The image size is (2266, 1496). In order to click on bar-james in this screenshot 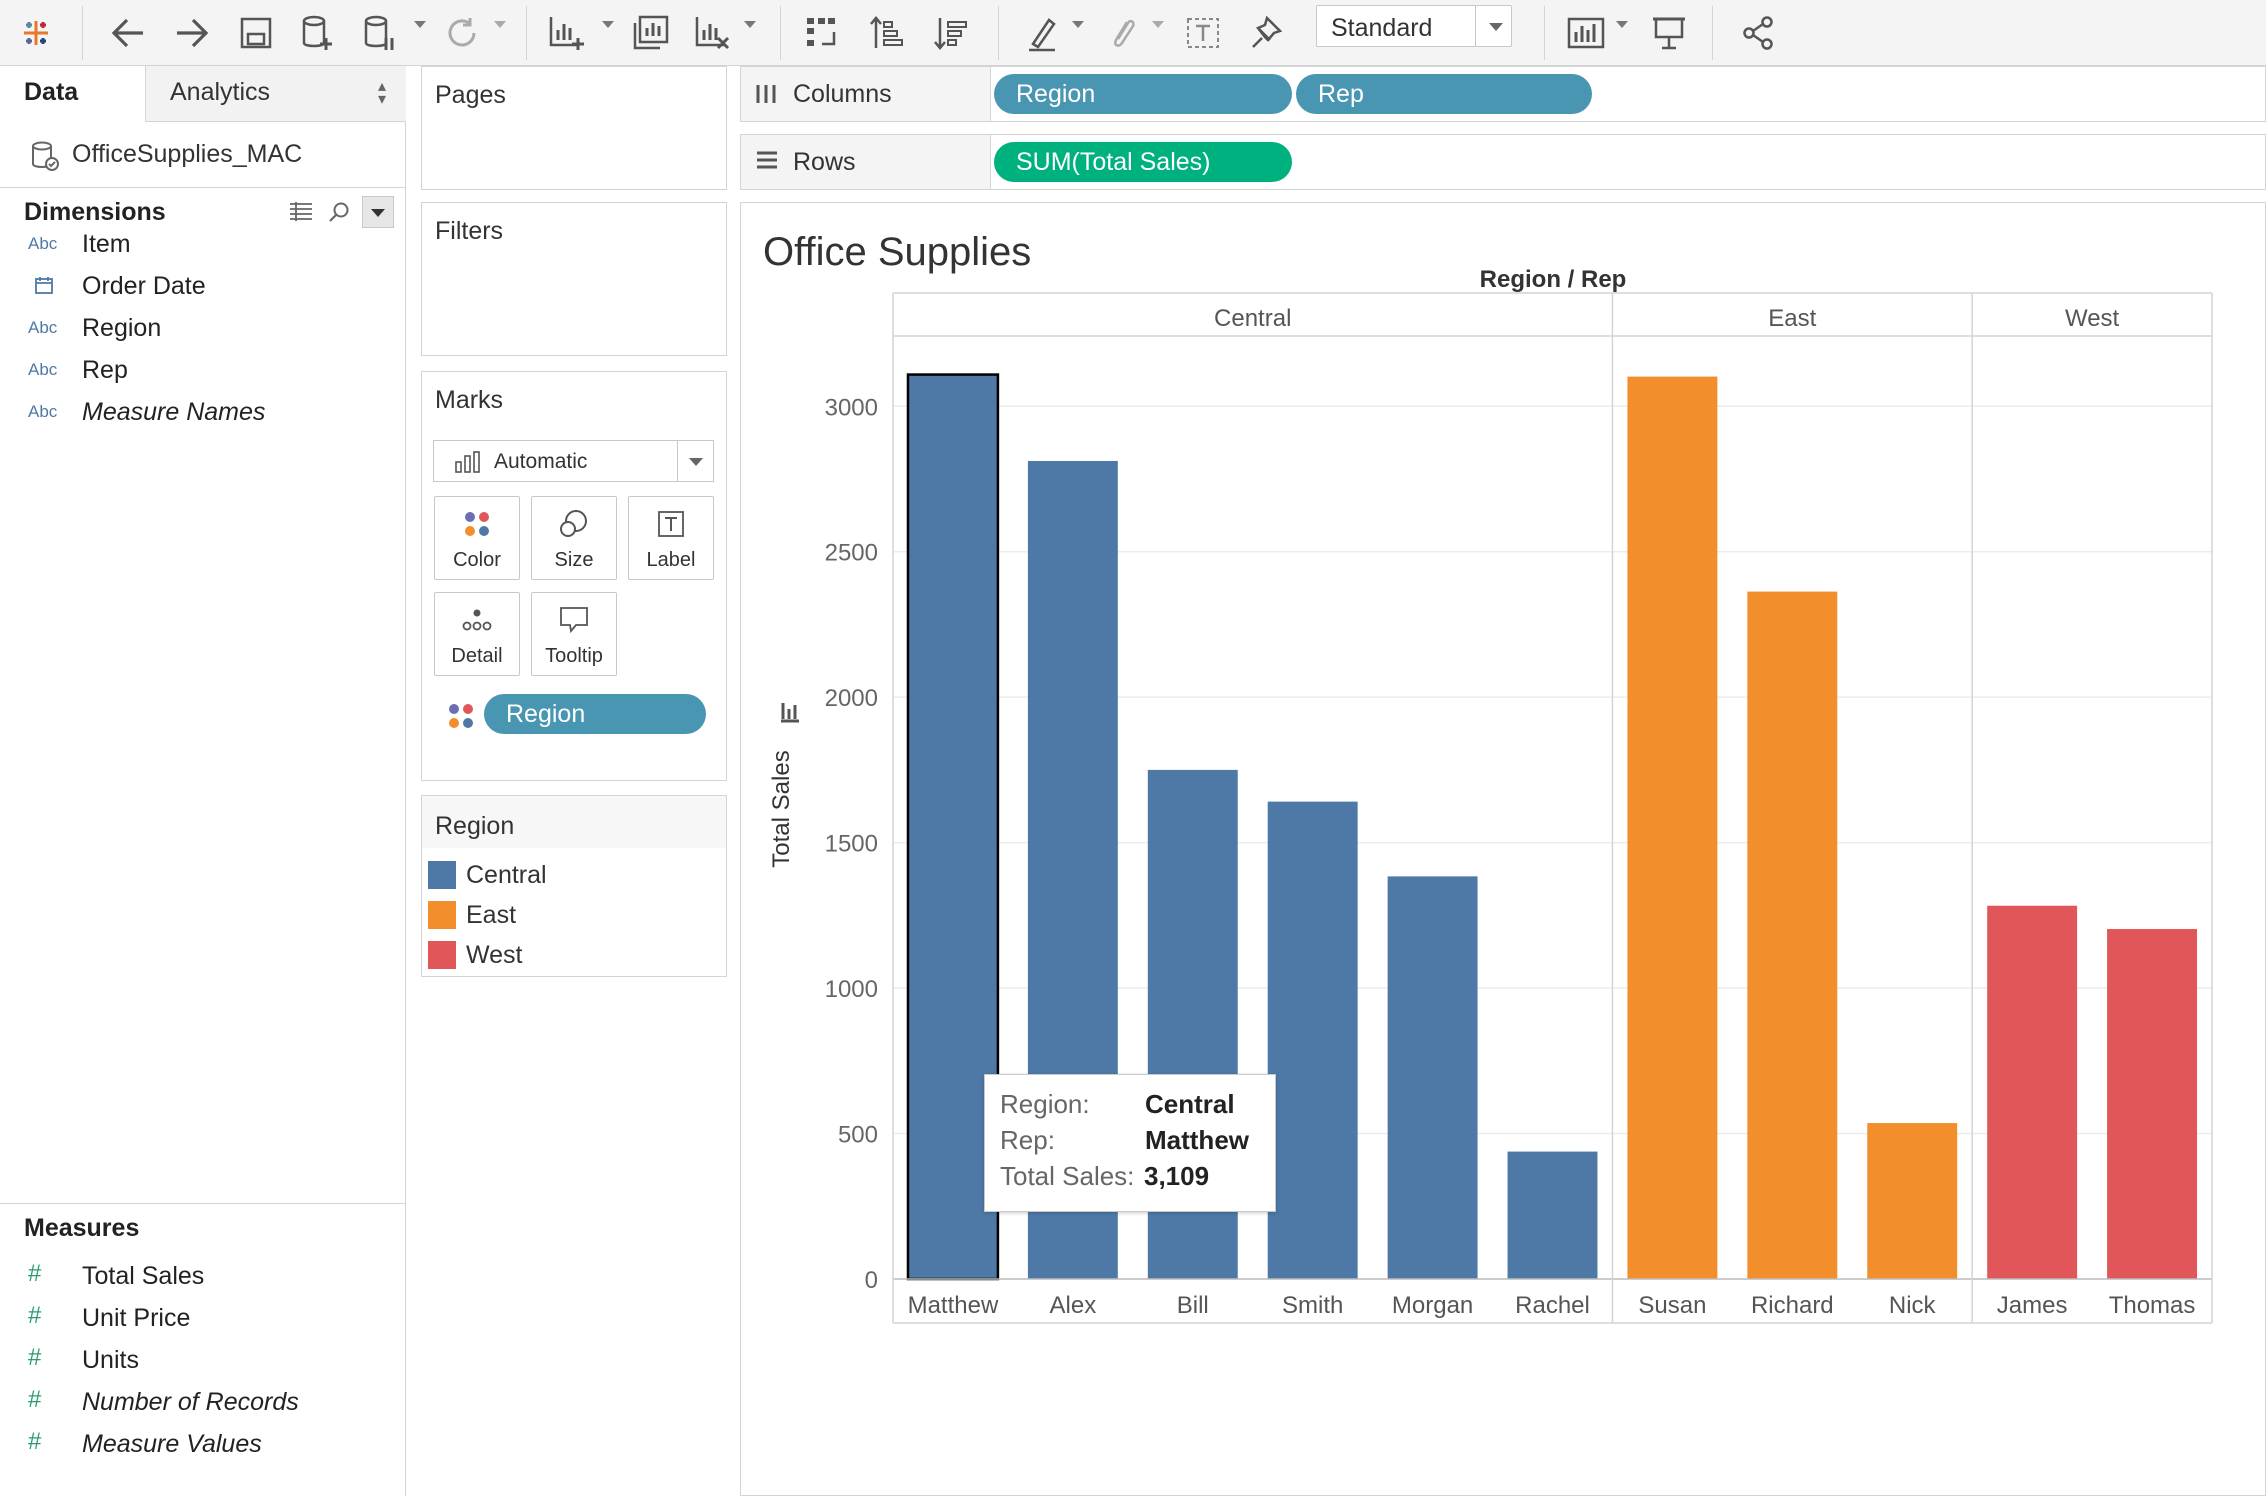, I will do `click(2032, 1092)`.